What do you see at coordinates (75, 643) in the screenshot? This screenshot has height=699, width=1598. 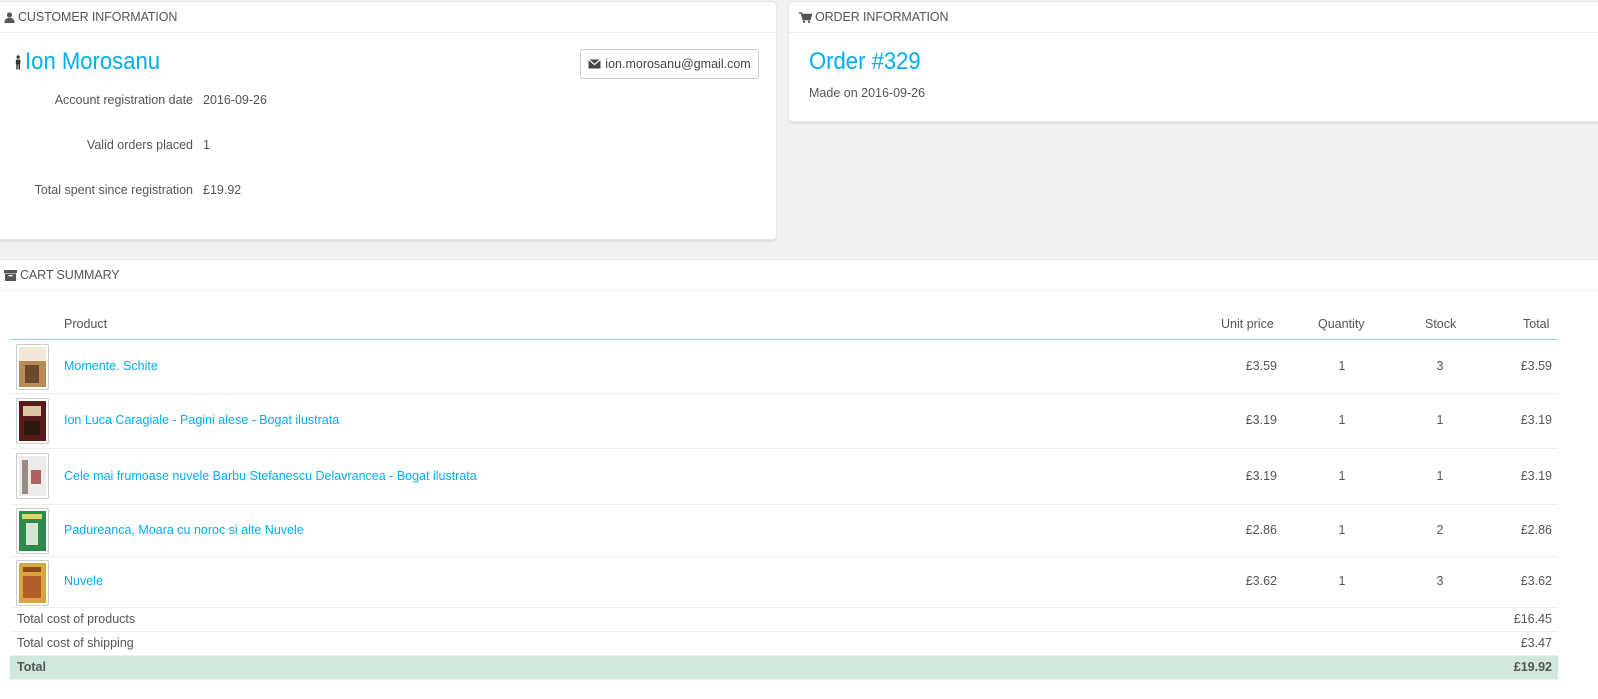 I see `total-shipping-label: Total cost of shipping` at bounding box center [75, 643].